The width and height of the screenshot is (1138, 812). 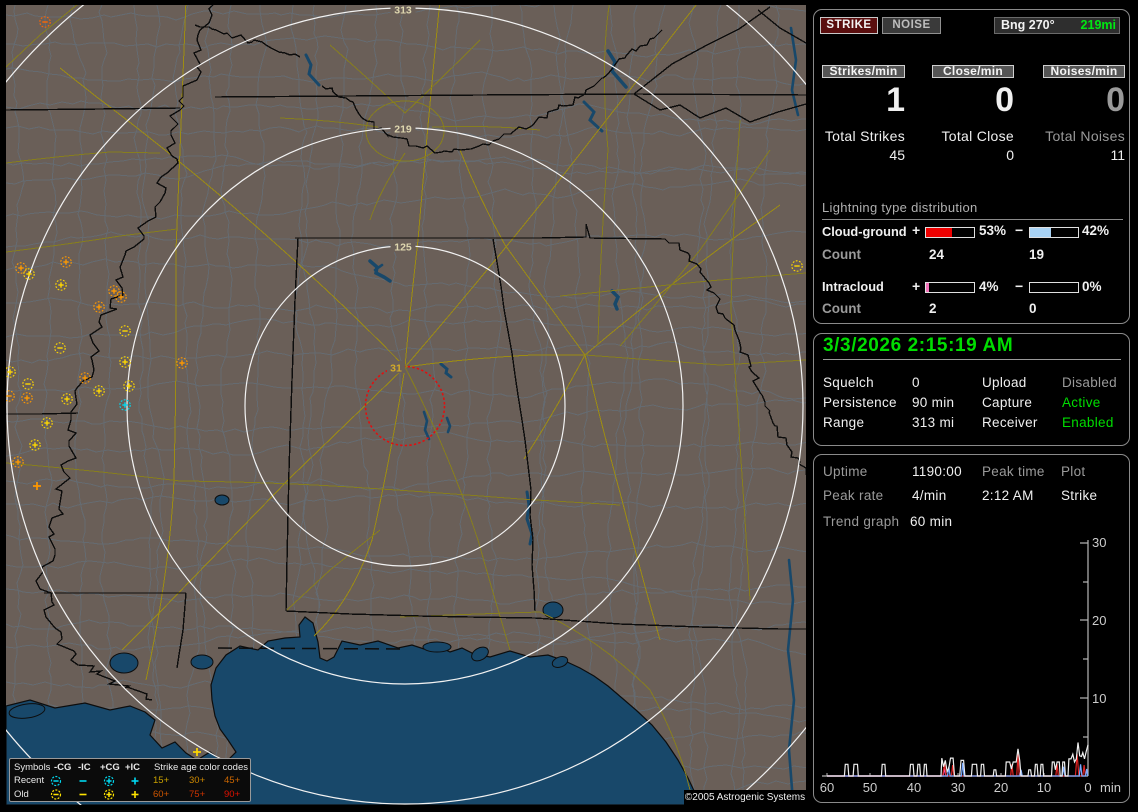 I want to click on svg-text: 40, so click(x=914, y=787).